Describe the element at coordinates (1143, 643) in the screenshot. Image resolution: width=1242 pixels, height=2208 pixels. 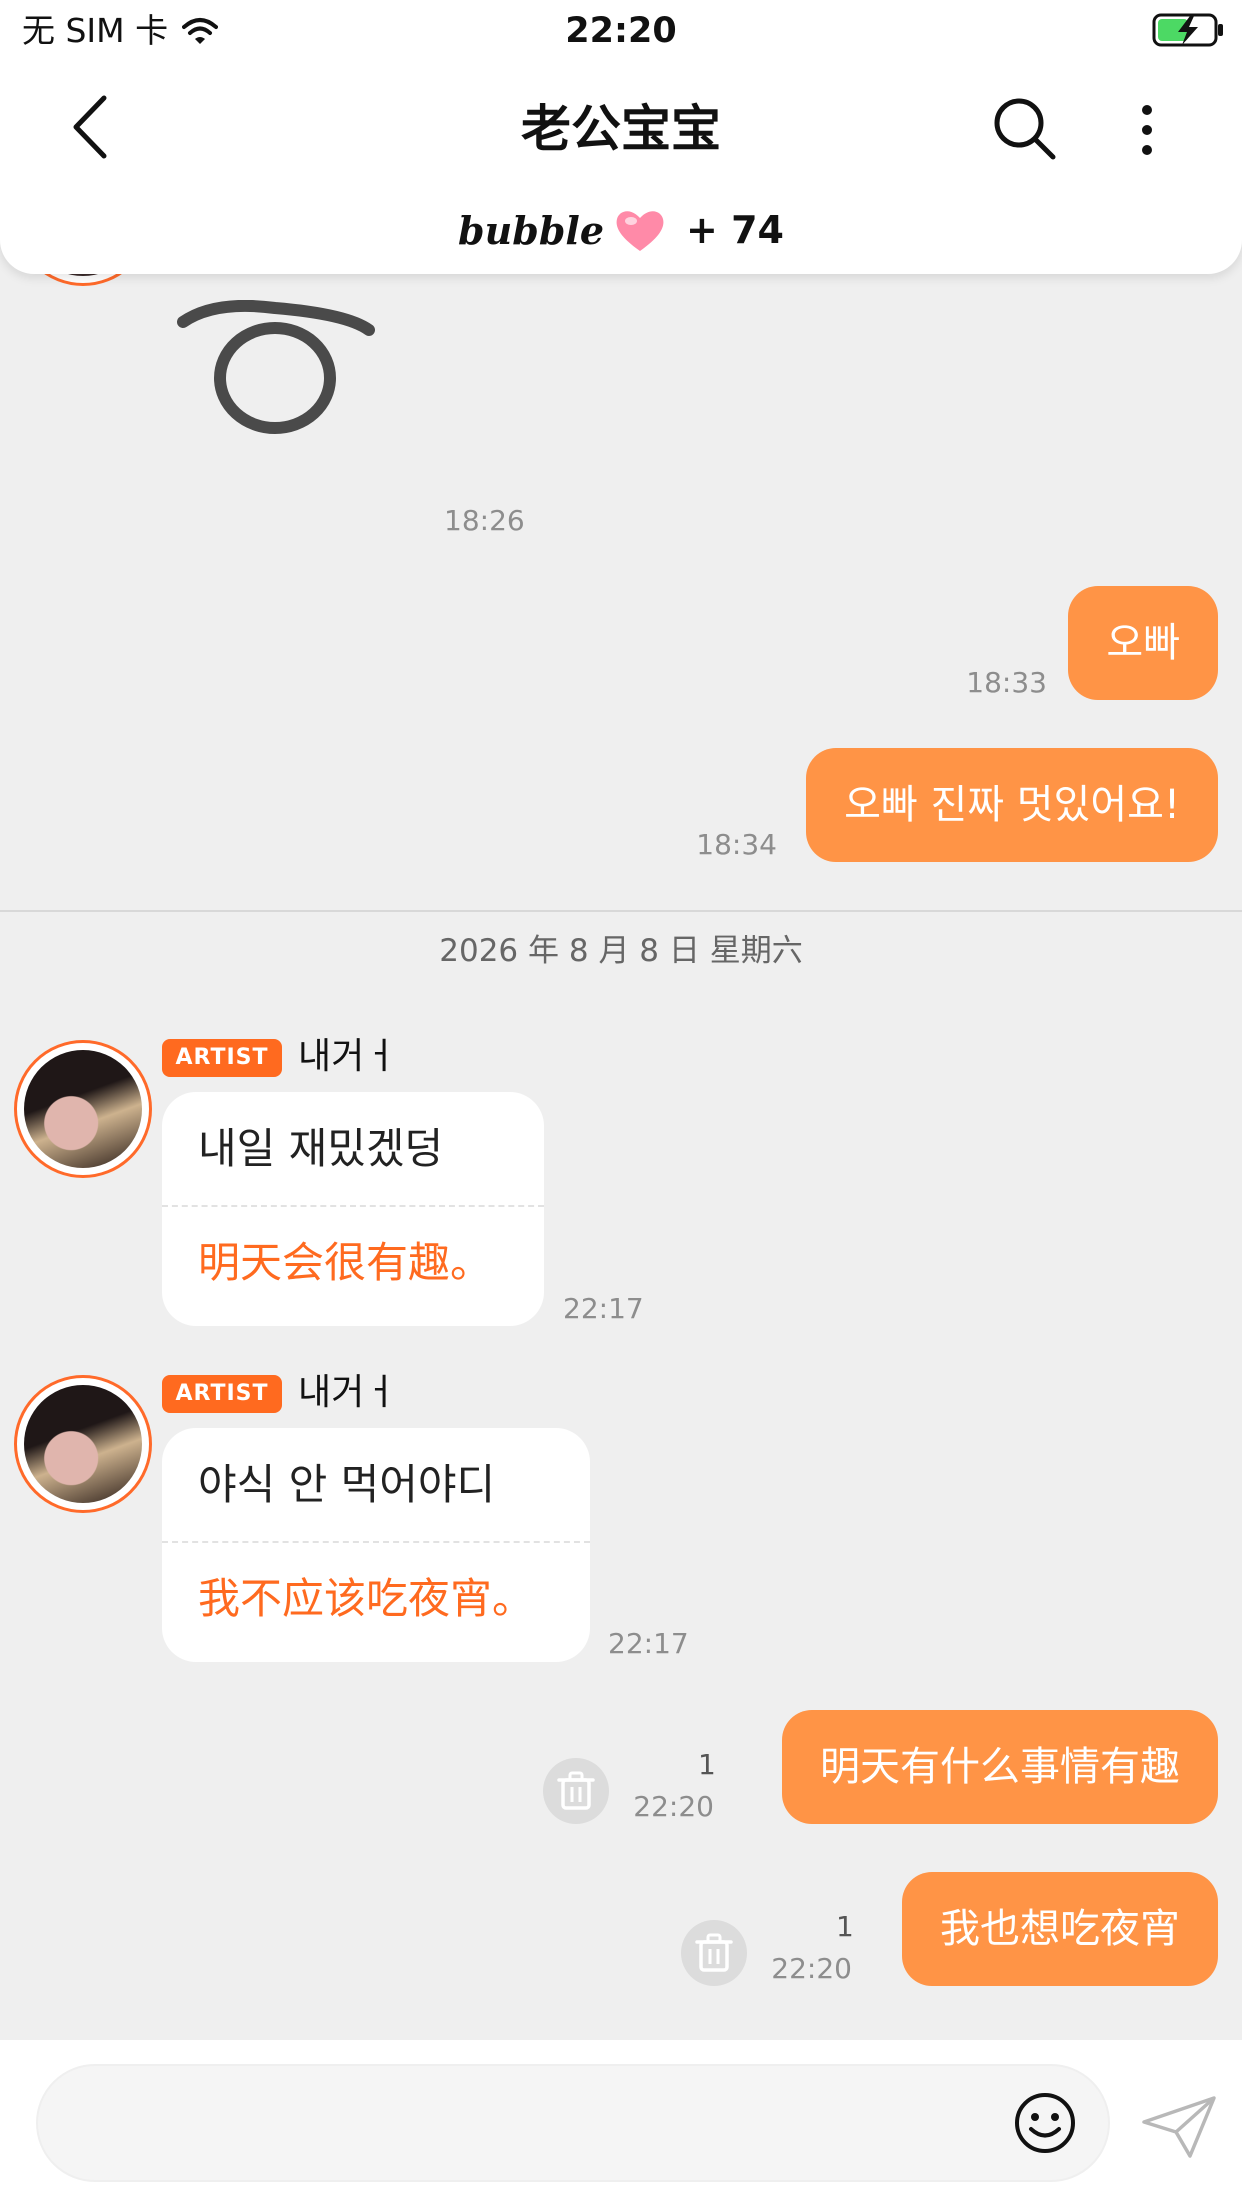
I see `outgoing-message: 오빠` at that location.